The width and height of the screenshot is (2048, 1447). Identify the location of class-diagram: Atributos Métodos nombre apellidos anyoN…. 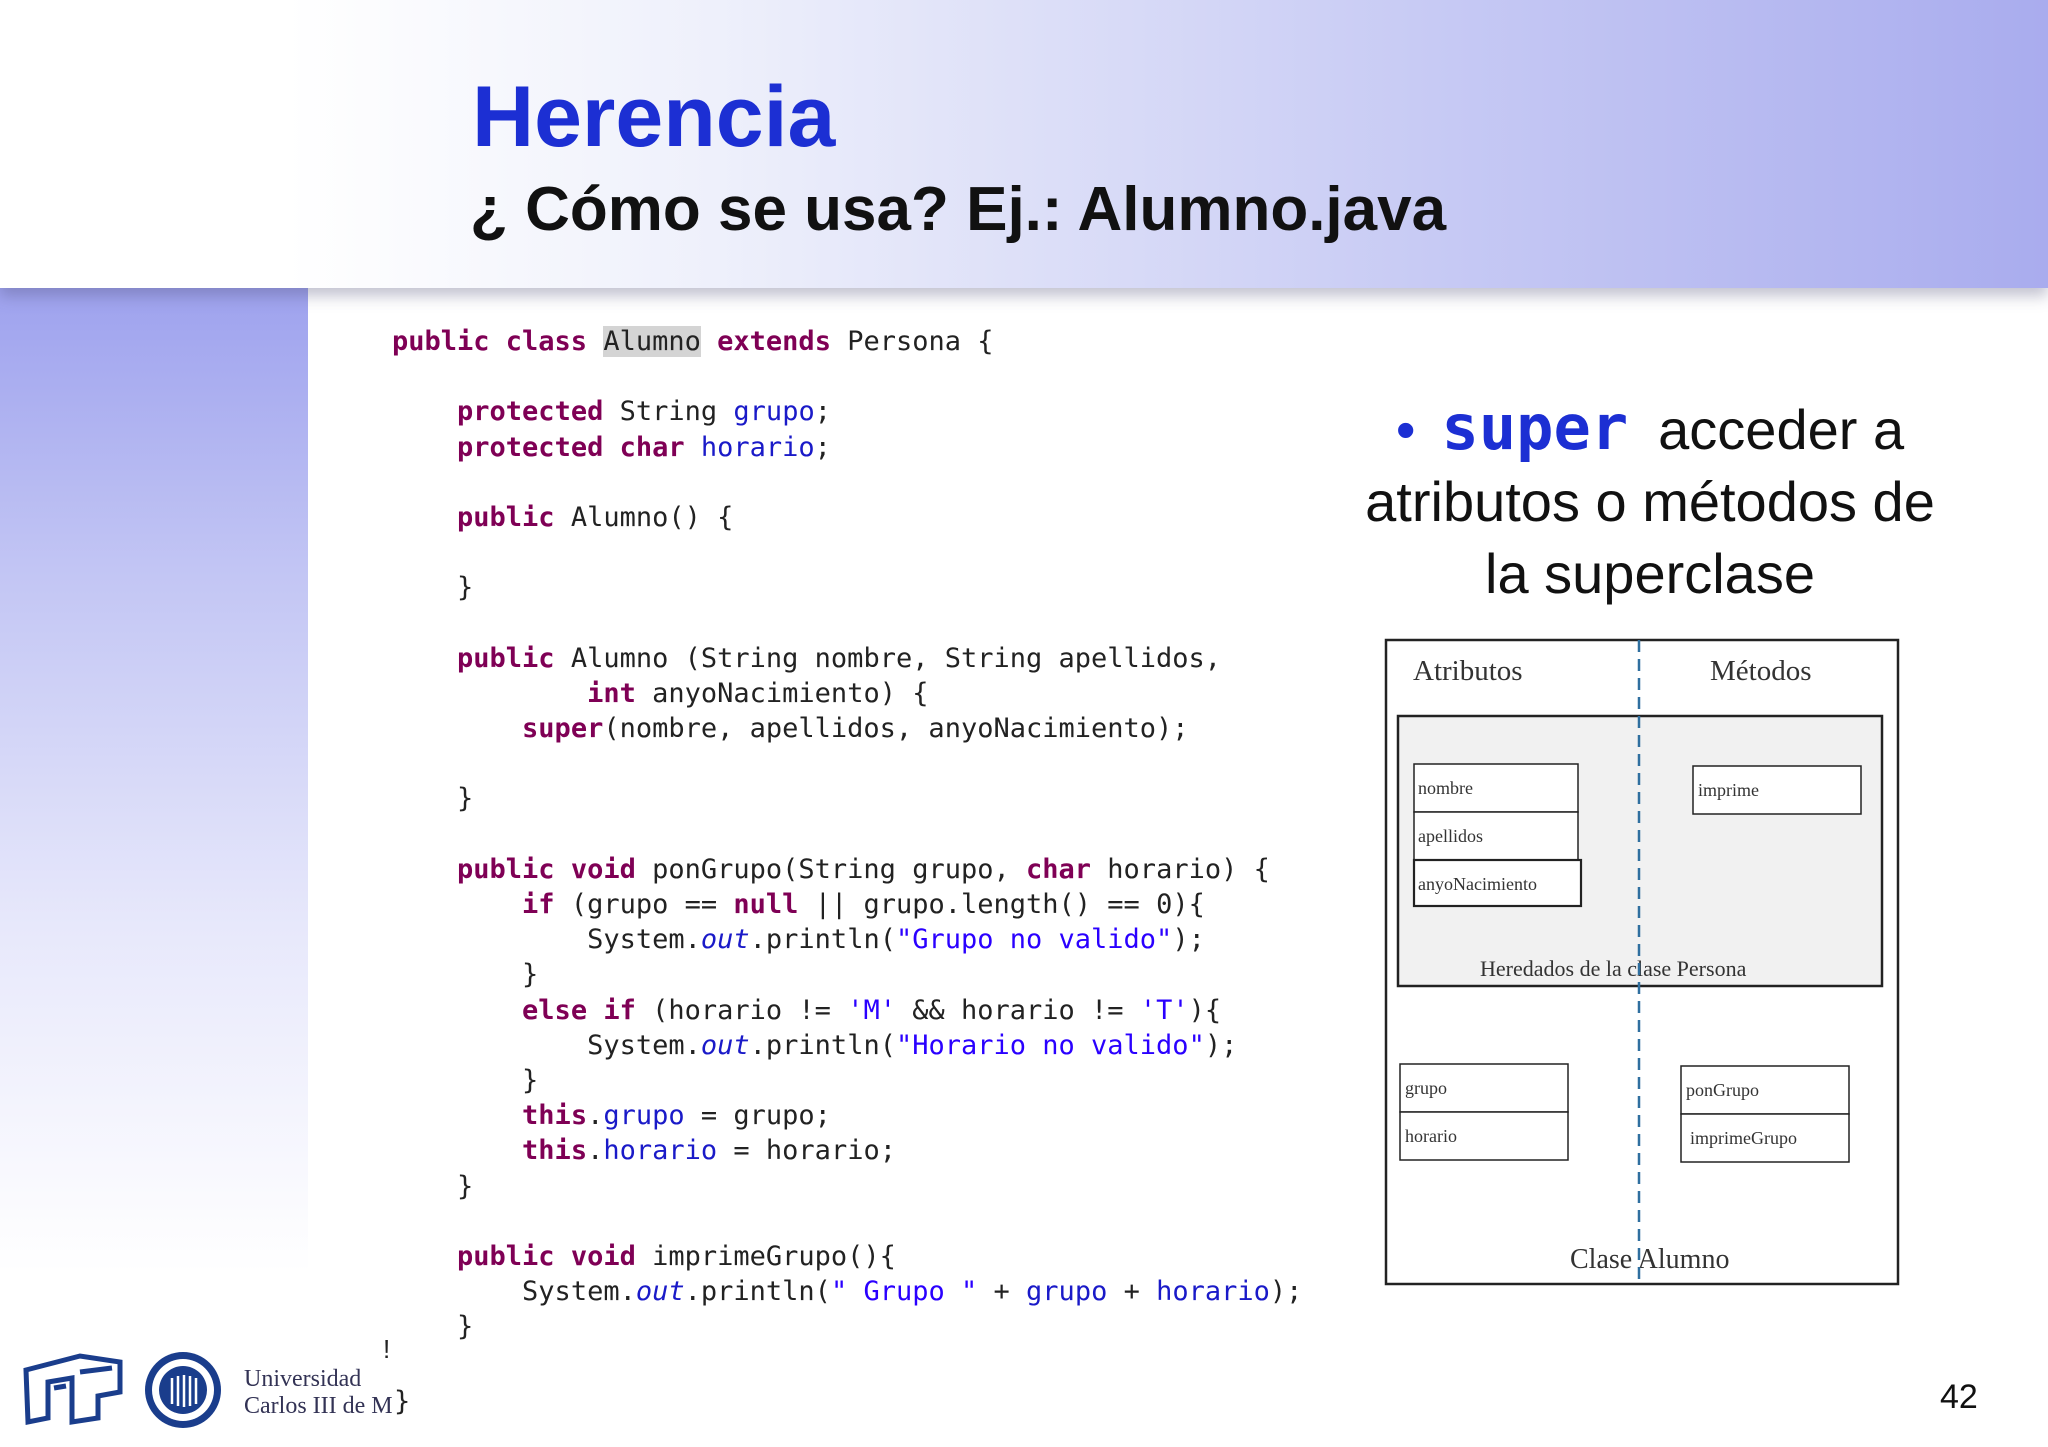
(1642, 962).